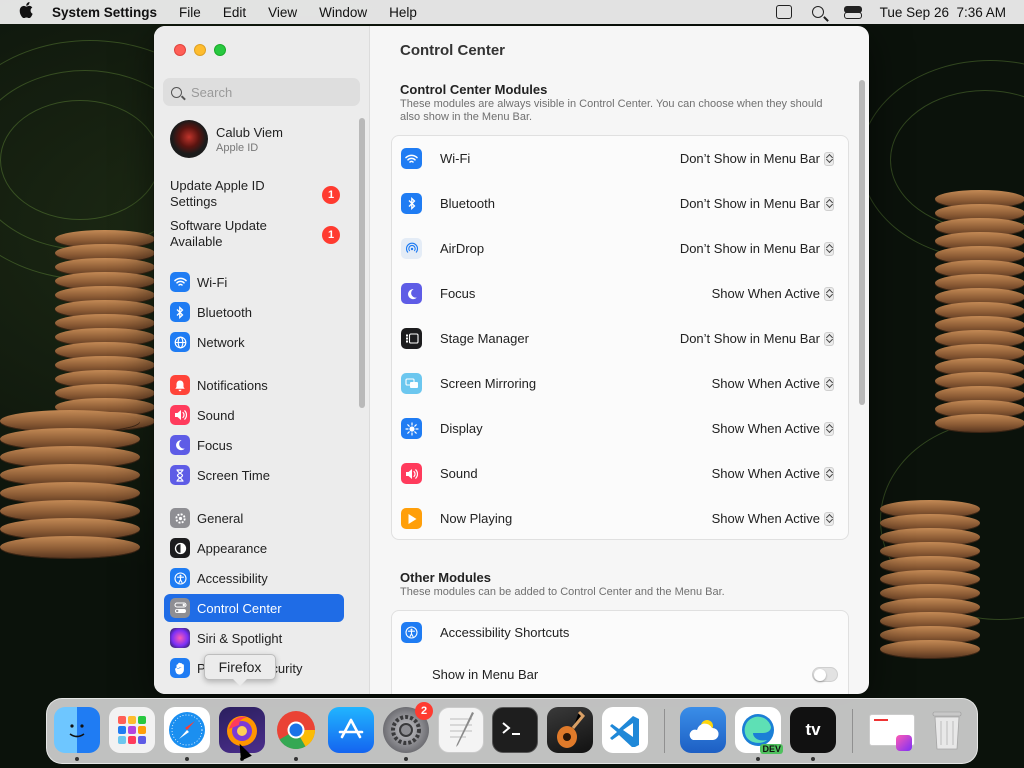 The width and height of the screenshot is (1024, 768). What do you see at coordinates (215, 445) in the screenshot?
I see `sidebar-item-label: Focus` at bounding box center [215, 445].